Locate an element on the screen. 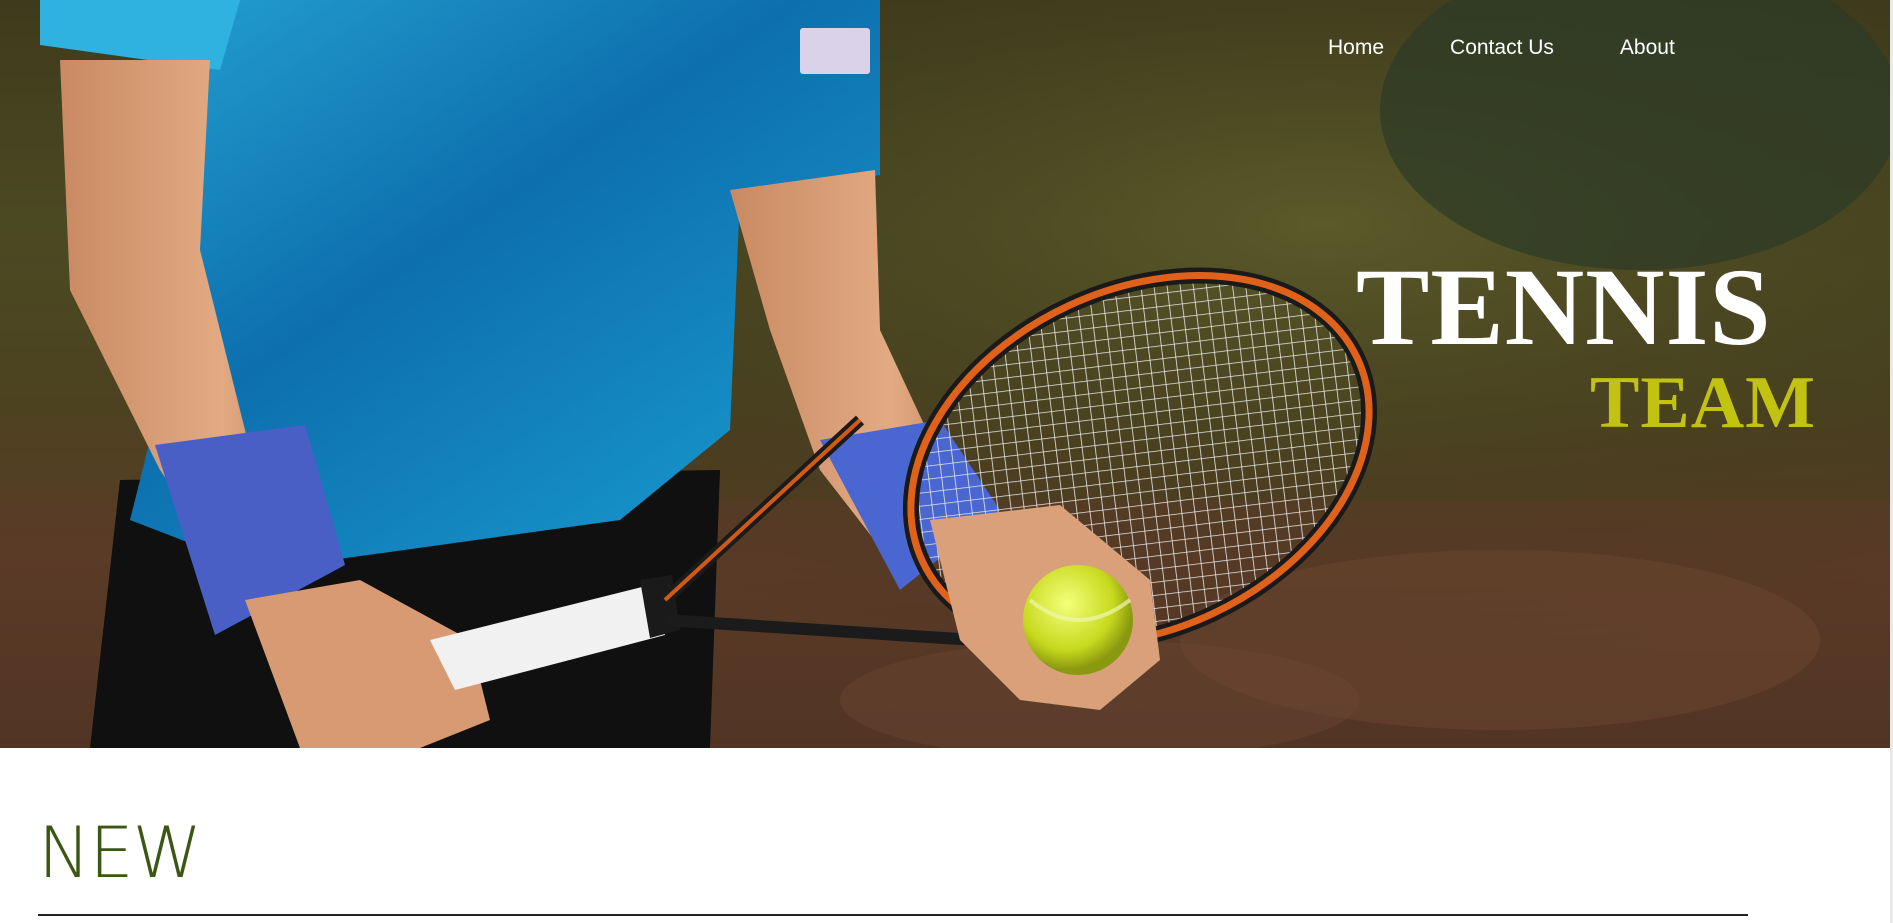 Image resolution: width=1893 pixels, height=923 pixels. section-divider is located at coordinates (893, 915).